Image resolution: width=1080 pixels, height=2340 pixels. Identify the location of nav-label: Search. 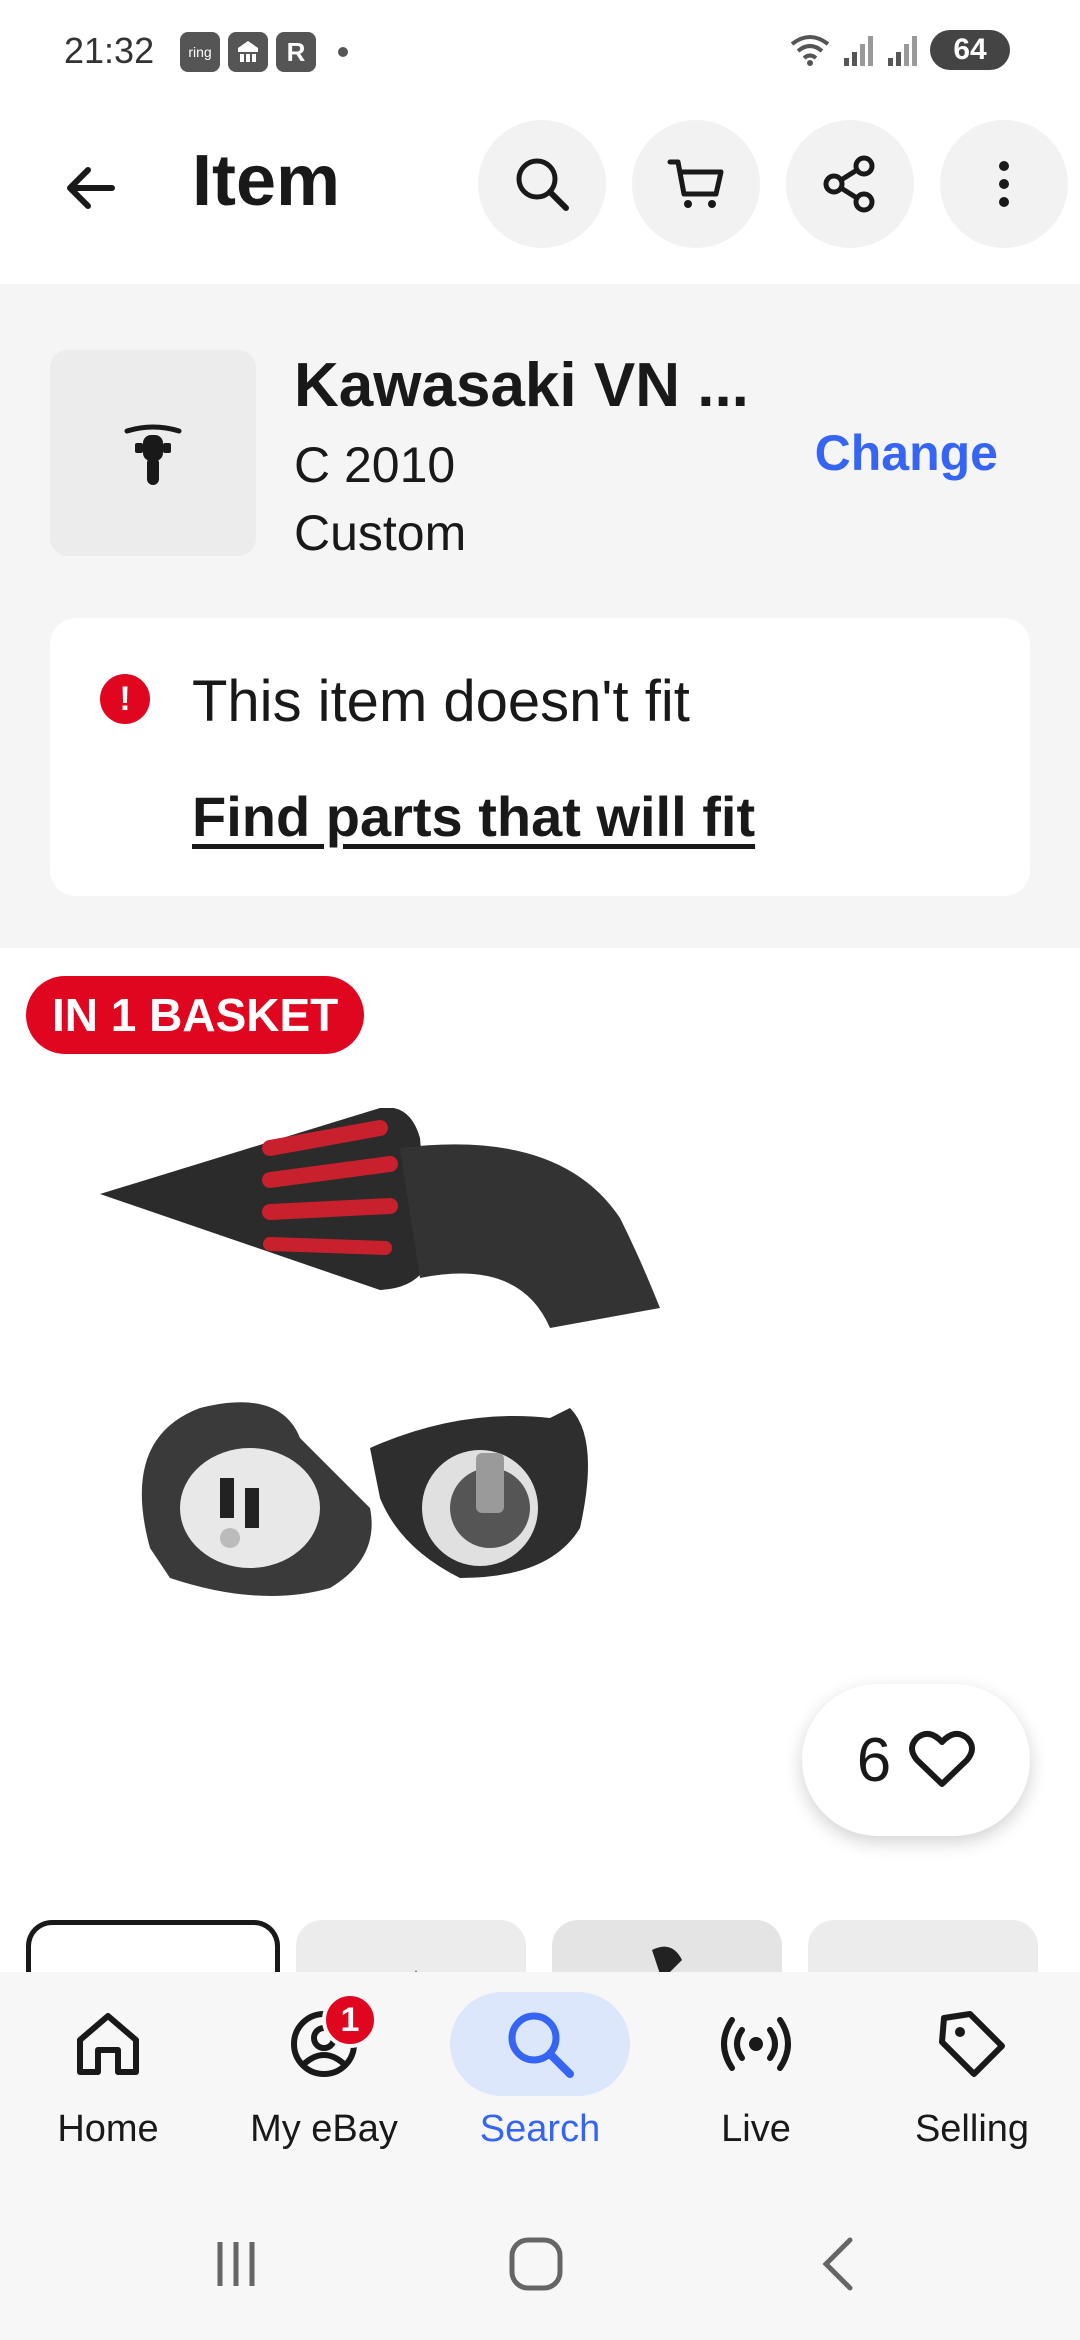
(540, 2129).